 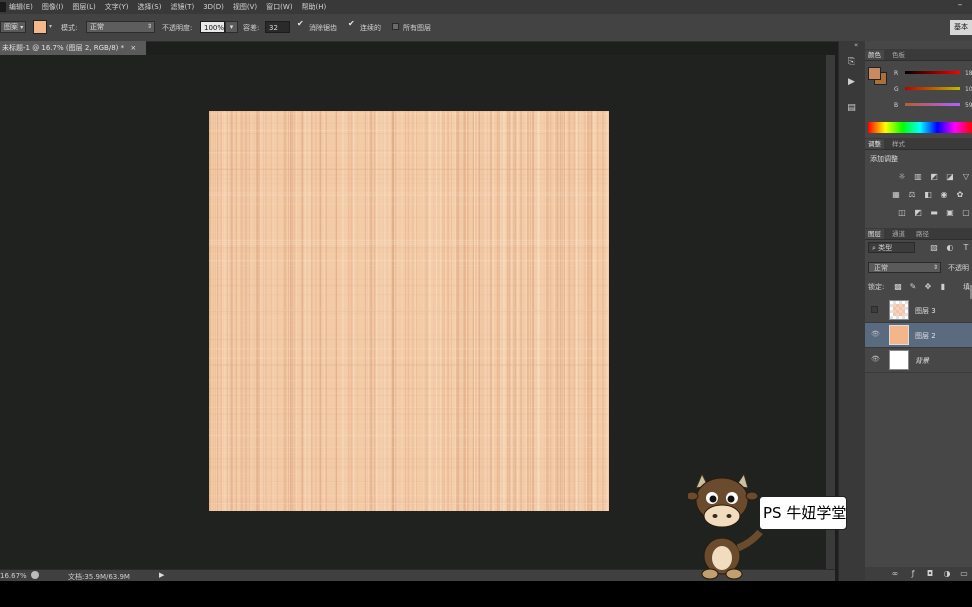 I want to click on blend-mode-select: 正常 ⇕, so click(x=904, y=267).